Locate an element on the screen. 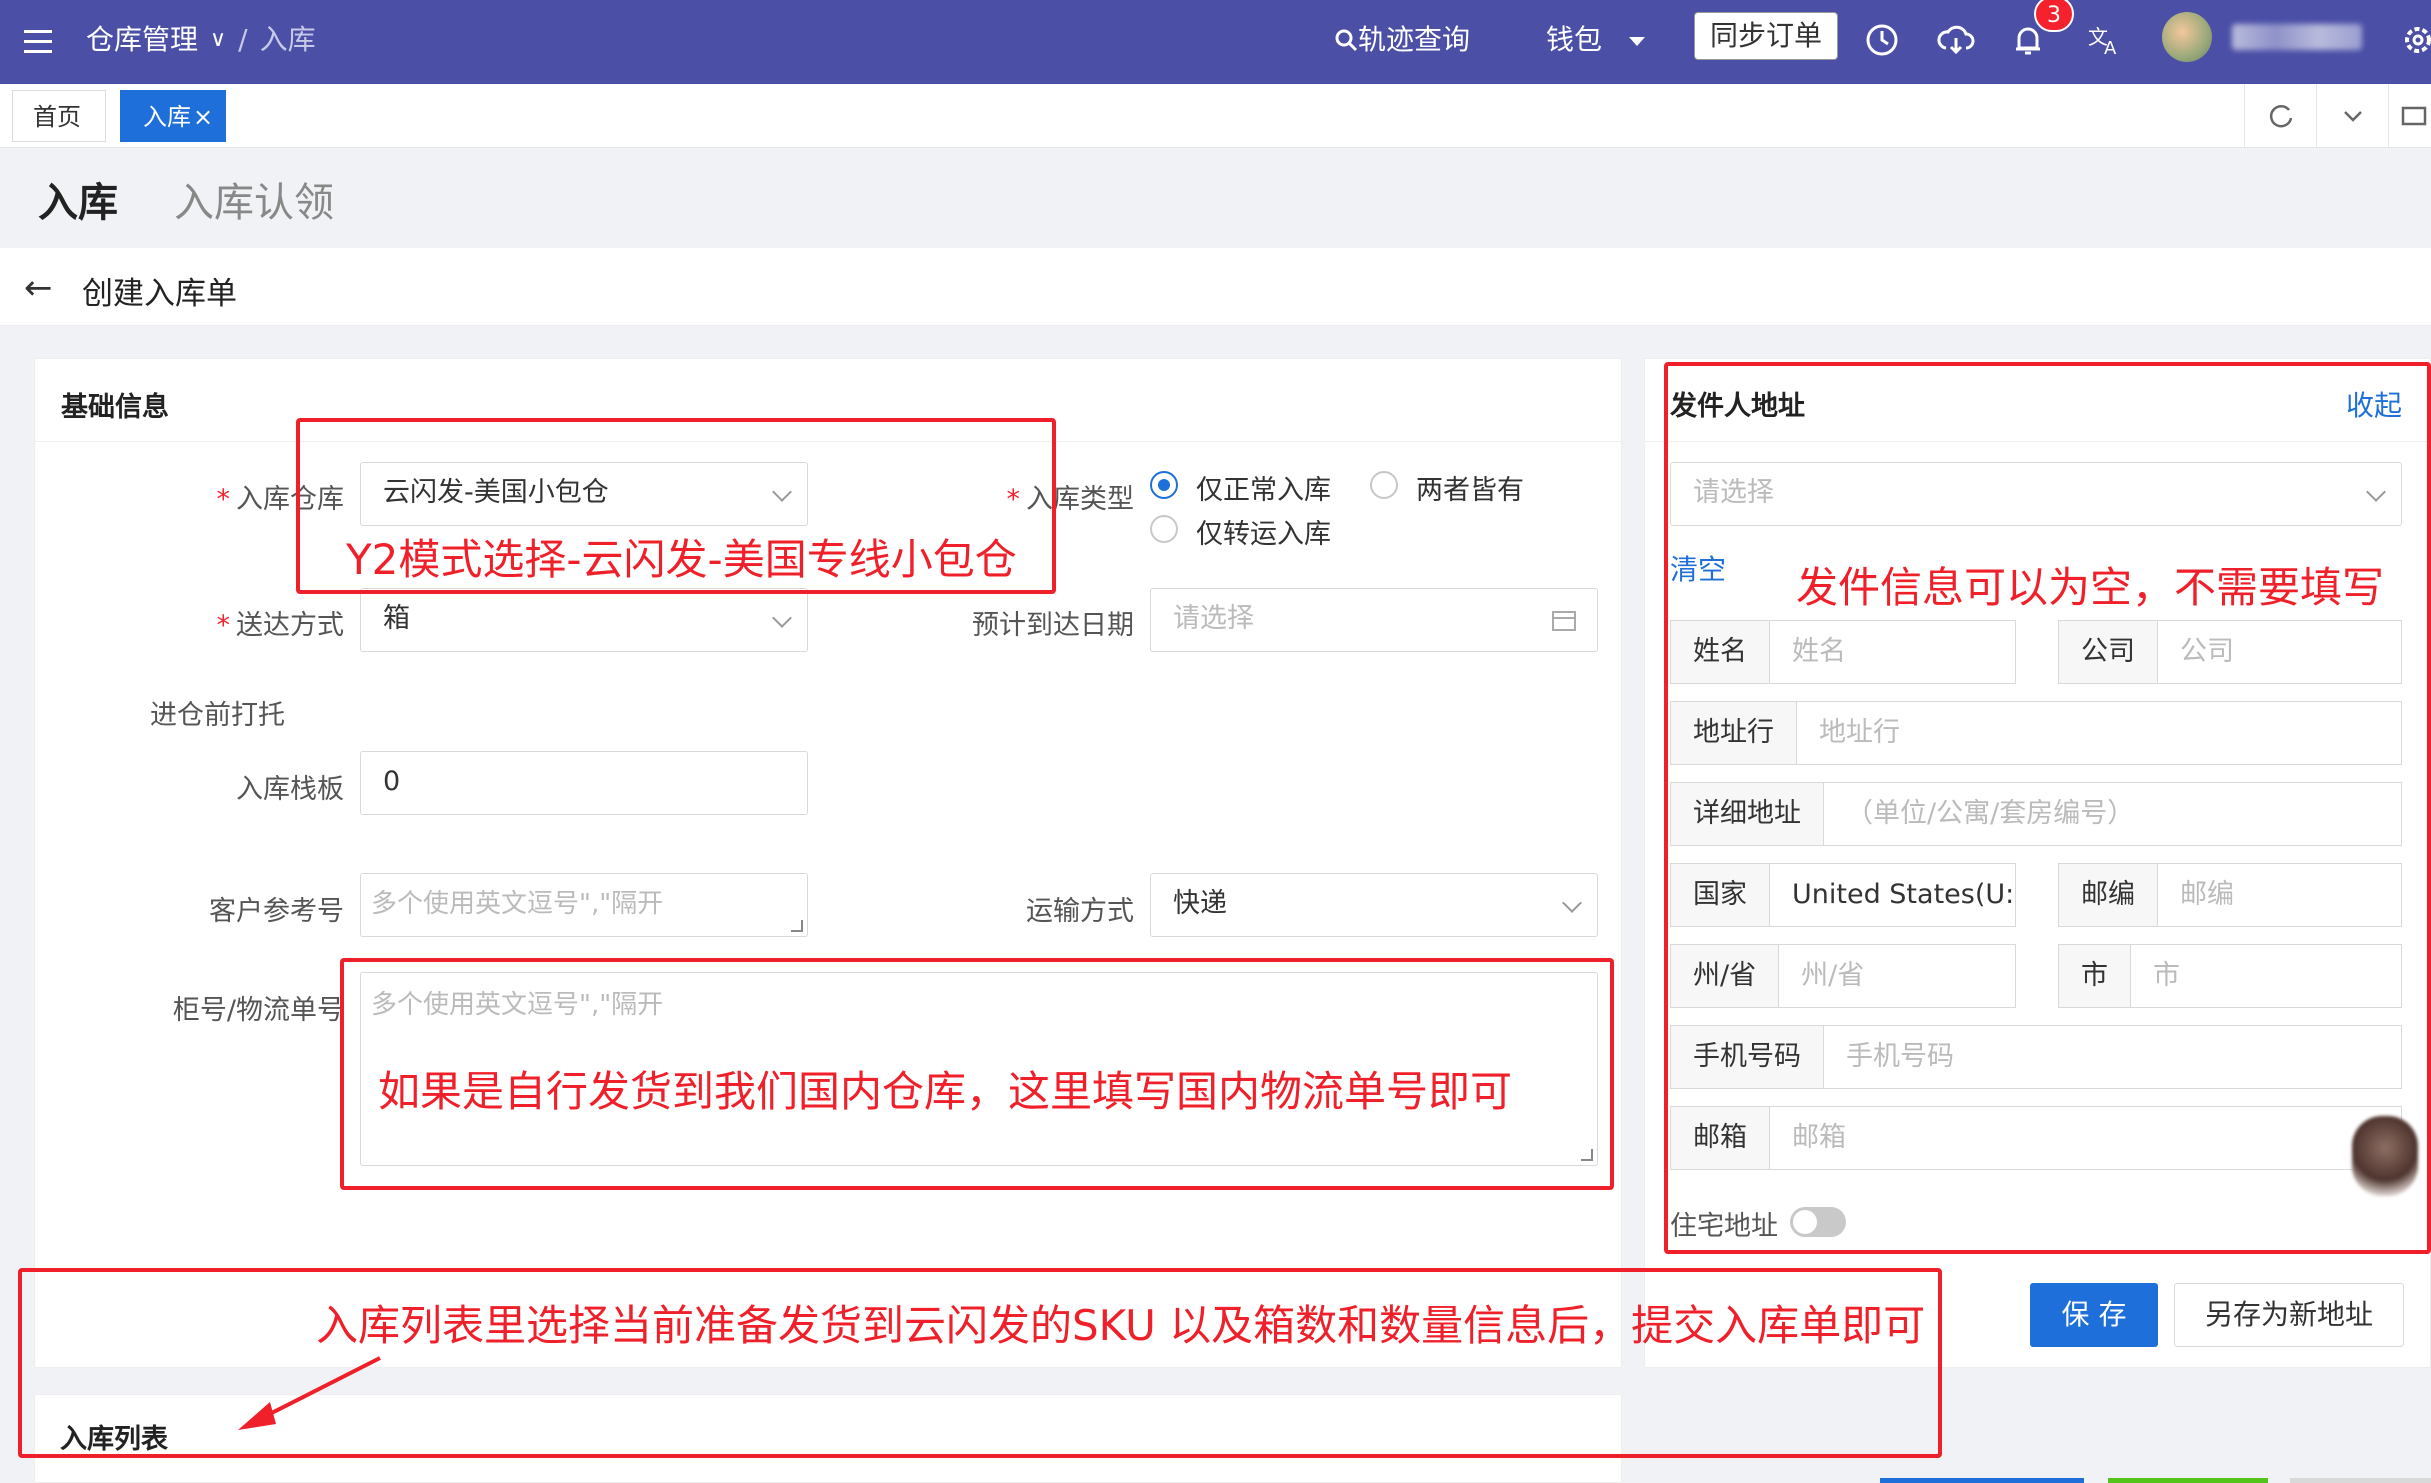  delivery-method-select: 箱 is located at coordinates (584, 620).